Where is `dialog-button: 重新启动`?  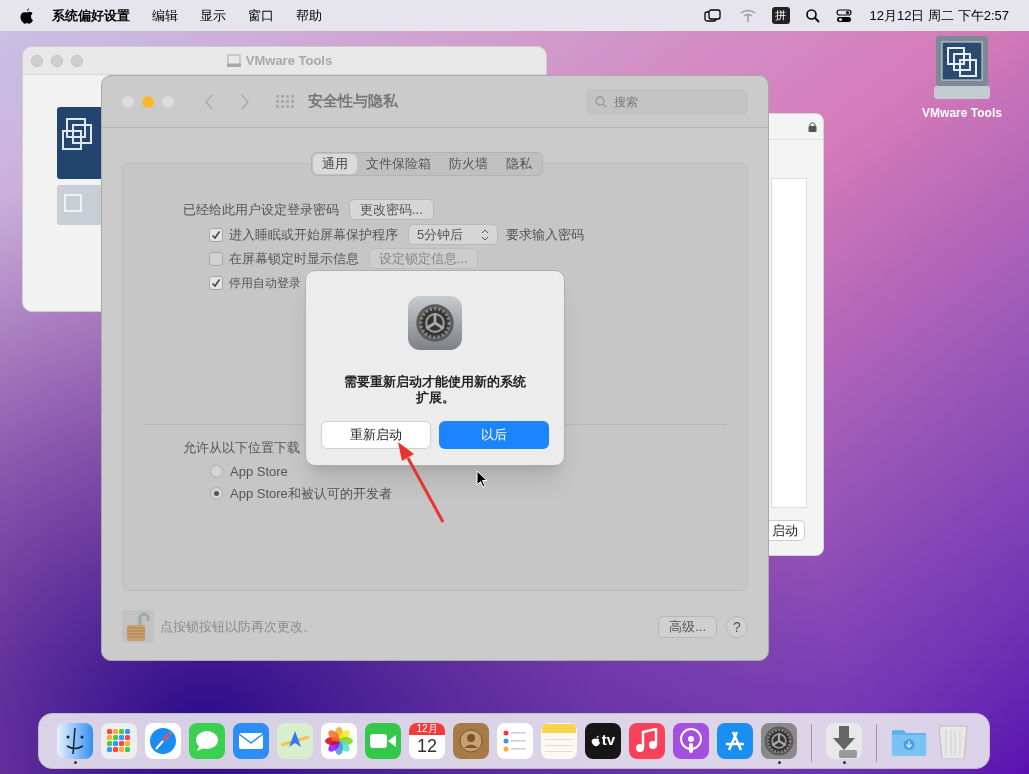 dialog-button: 重新启动 is located at coordinates (376, 435).